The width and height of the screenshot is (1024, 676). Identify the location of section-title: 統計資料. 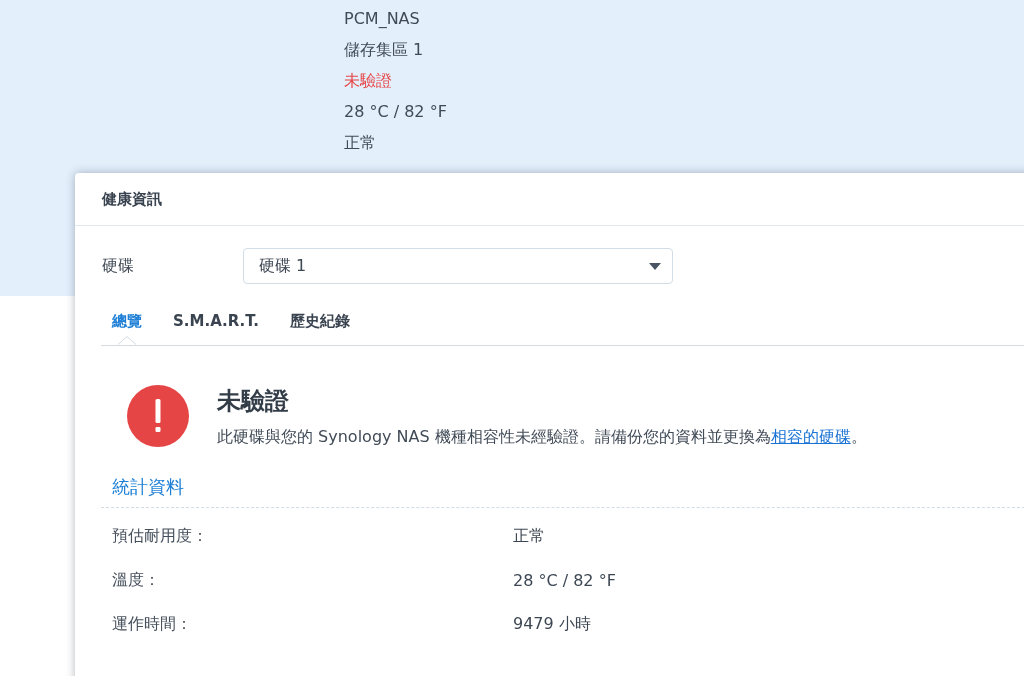
(148, 486).